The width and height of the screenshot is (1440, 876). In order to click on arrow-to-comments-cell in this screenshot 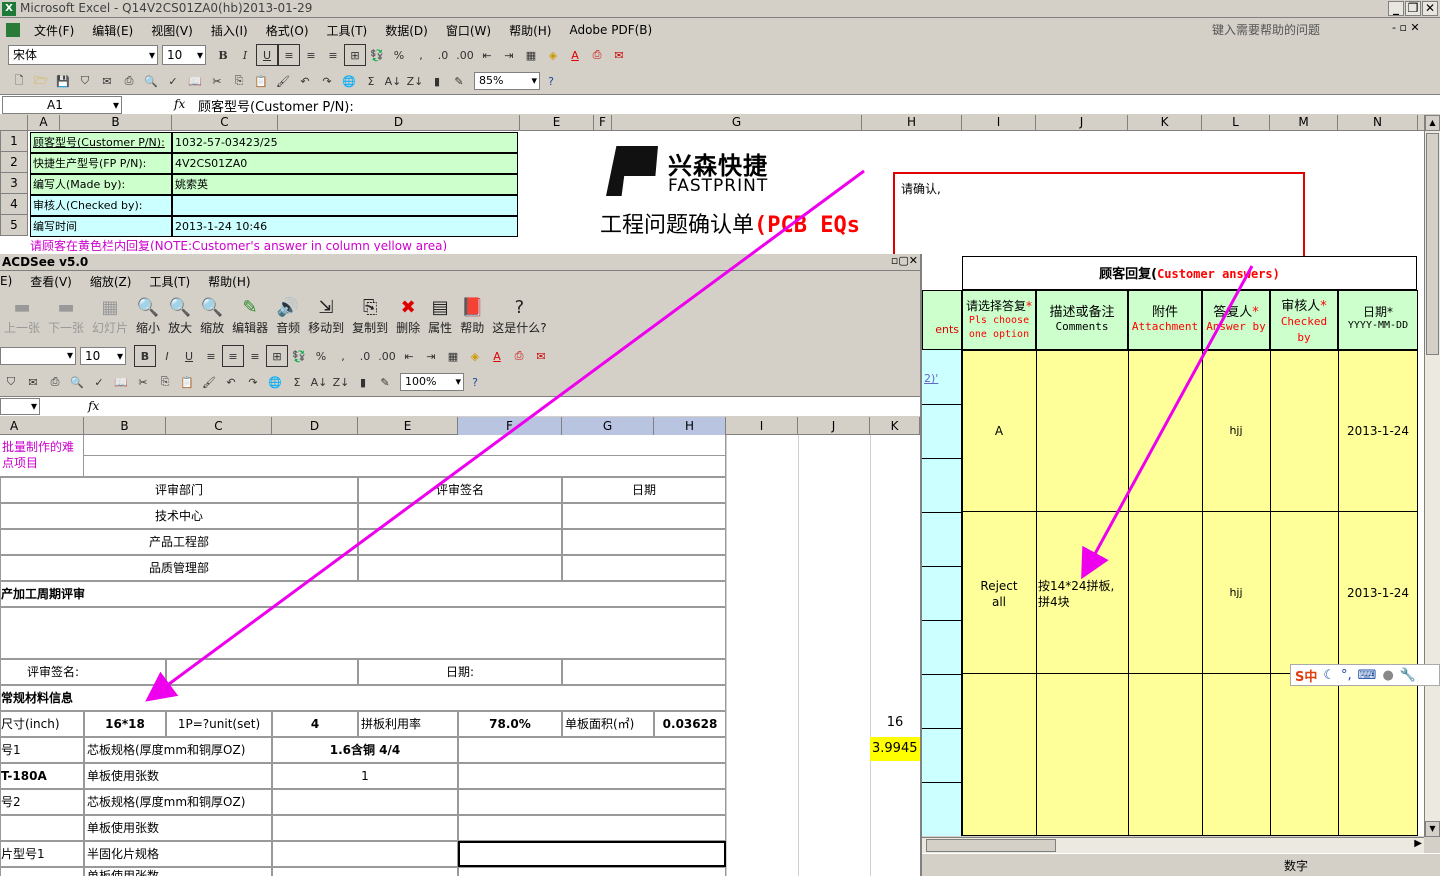, I will do `click(1167, 422)`.